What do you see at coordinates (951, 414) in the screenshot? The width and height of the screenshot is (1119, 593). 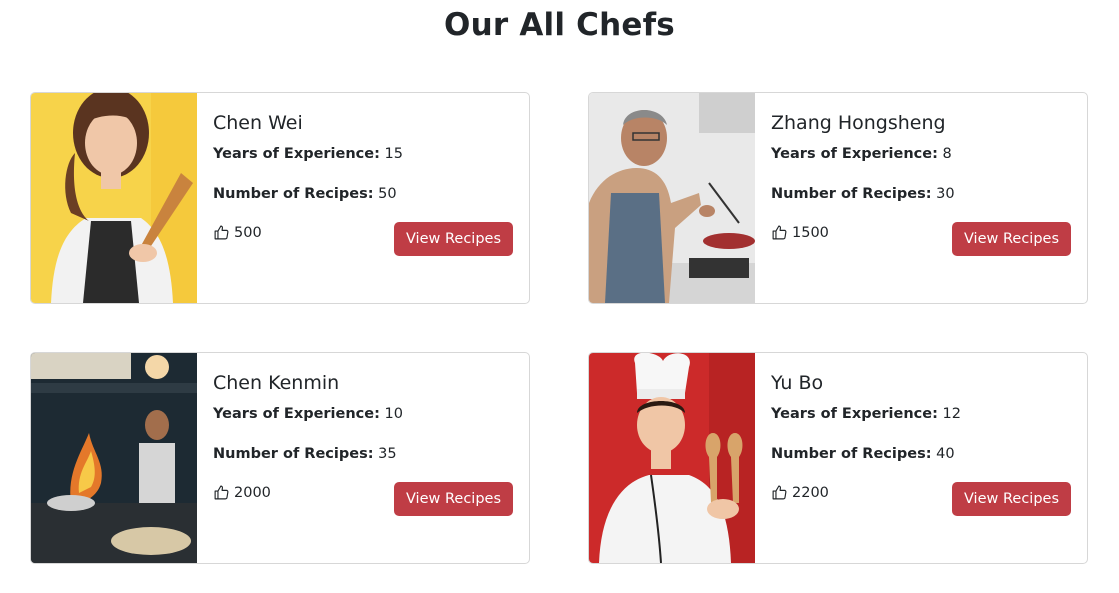 I see `experience-value: 12` at bounding box center [951, 414].